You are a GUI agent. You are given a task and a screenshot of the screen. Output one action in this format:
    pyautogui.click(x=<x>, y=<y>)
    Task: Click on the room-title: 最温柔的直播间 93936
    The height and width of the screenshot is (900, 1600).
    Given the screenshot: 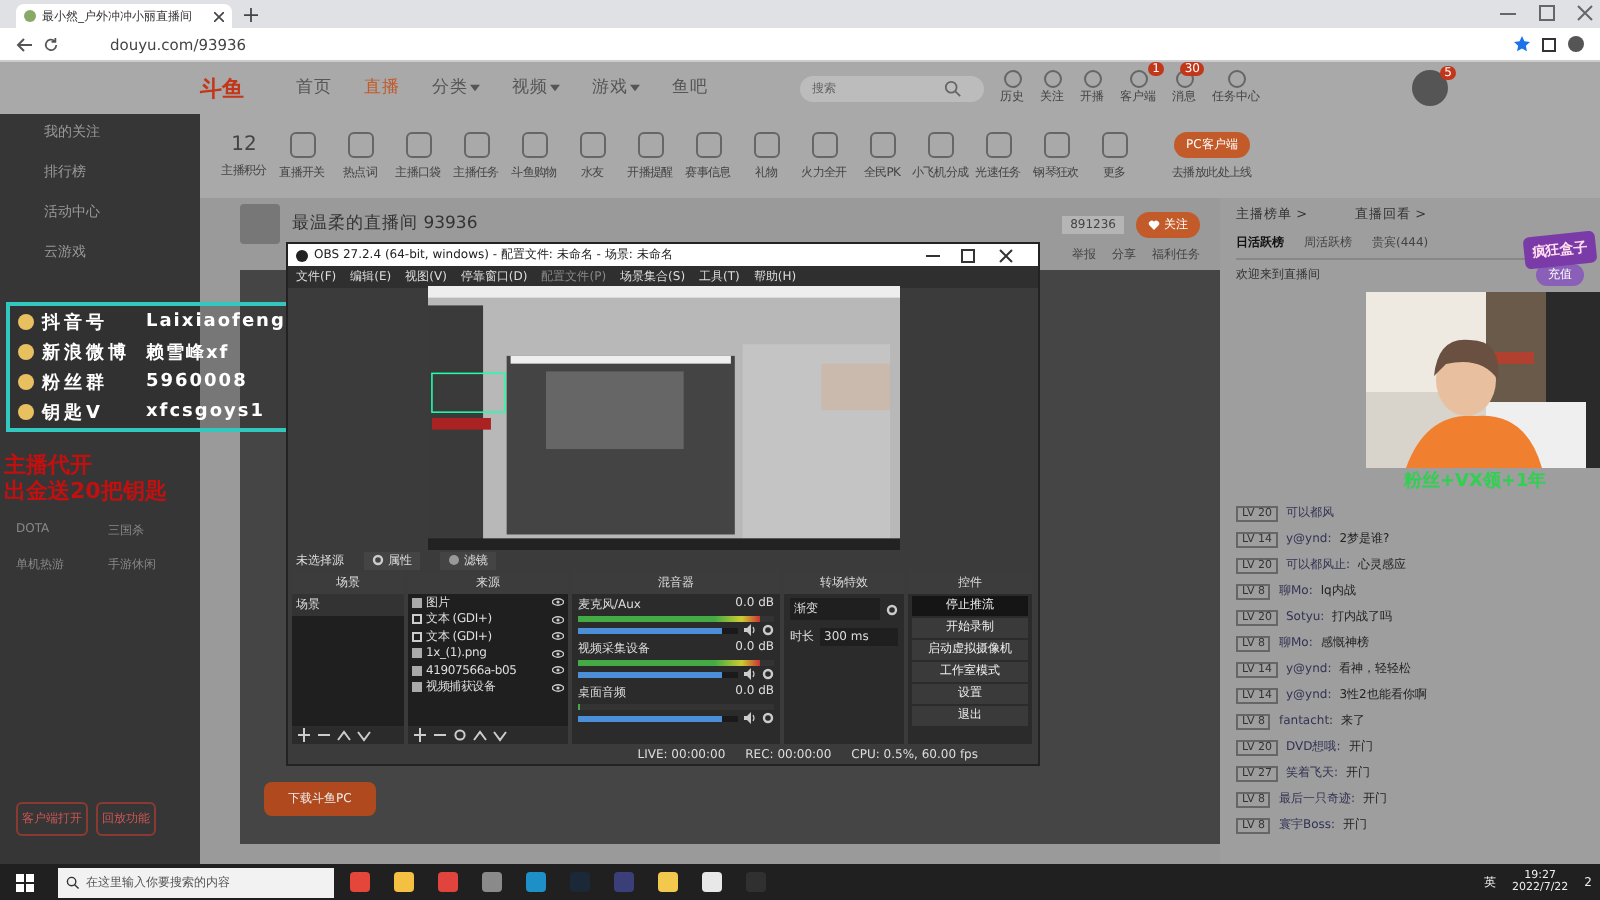 What is the action you would take?
    pyautogui.click(x=385, y=224)
    